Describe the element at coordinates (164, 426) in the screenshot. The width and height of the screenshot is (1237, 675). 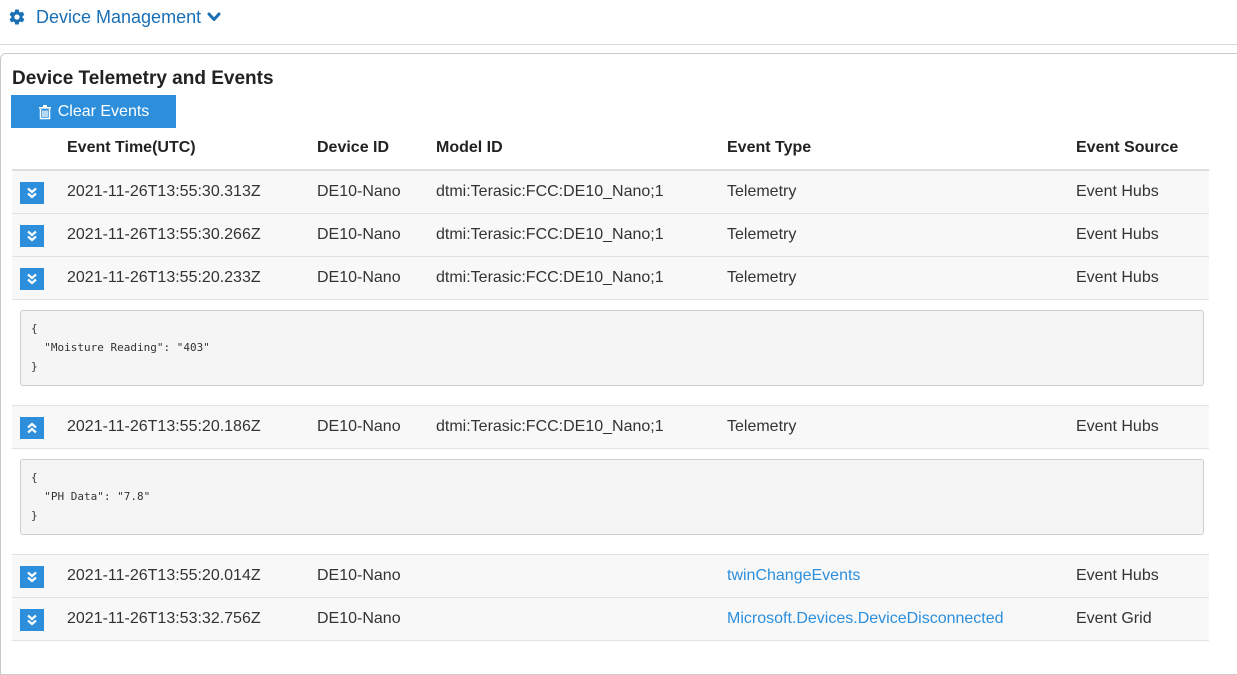
I see `event-time: 2021-11-26T13:55:20.186Z` at that location.